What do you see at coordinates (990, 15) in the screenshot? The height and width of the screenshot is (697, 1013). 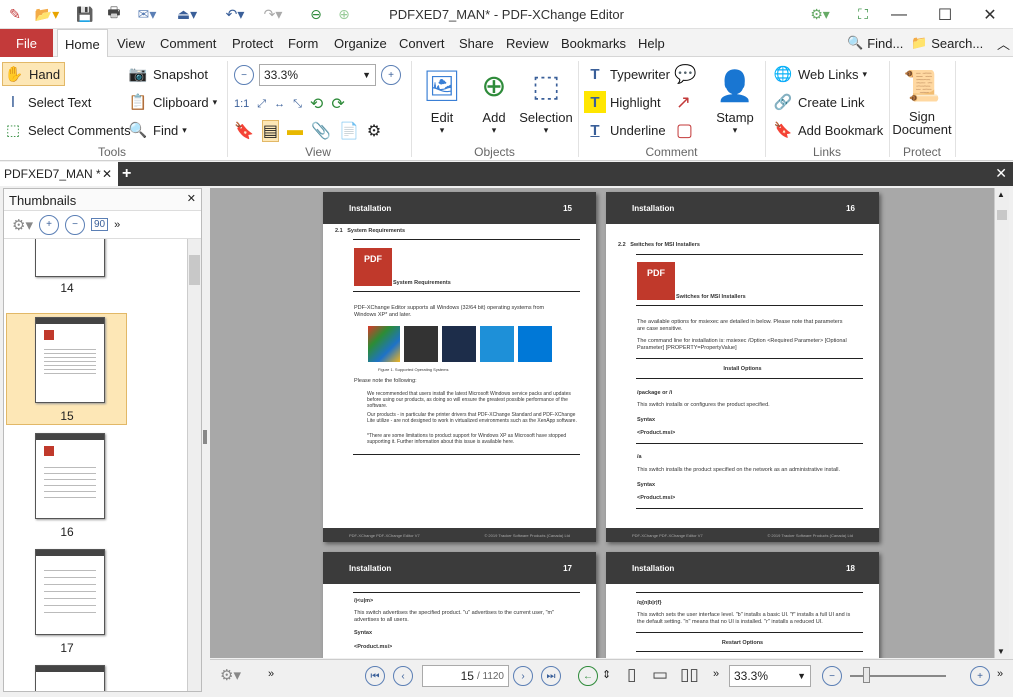 I see `close-window-button: ✕` at bounding box center [990, 15].